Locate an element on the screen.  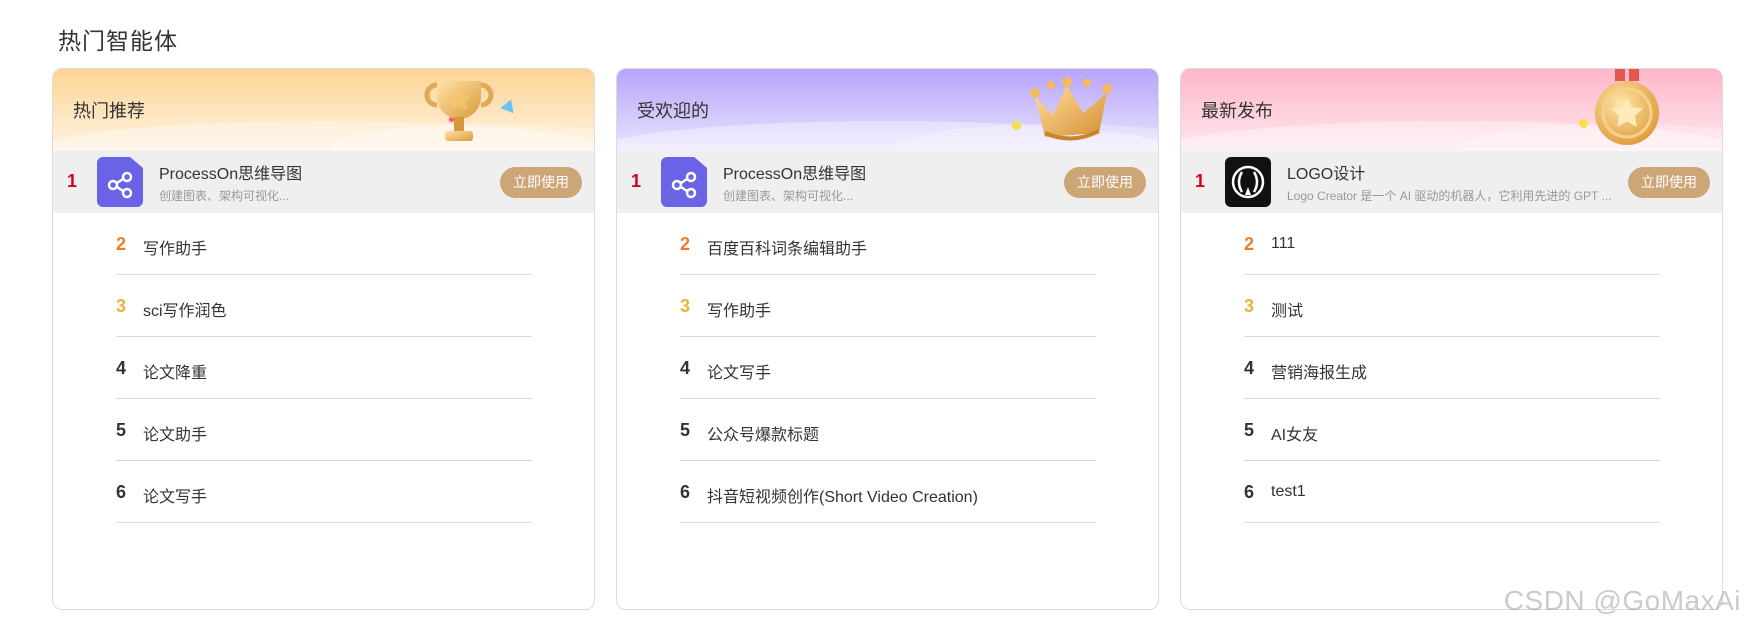
list-item: 6 论文写手 is located at coordinates (324, 492).